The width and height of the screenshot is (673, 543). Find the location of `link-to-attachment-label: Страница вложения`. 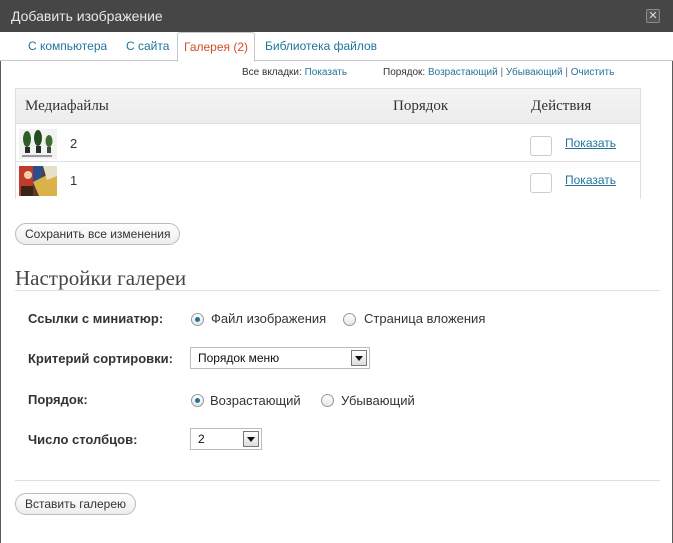

link-to-attachment-label: Страница вложения is located at coordinates (425, 318).